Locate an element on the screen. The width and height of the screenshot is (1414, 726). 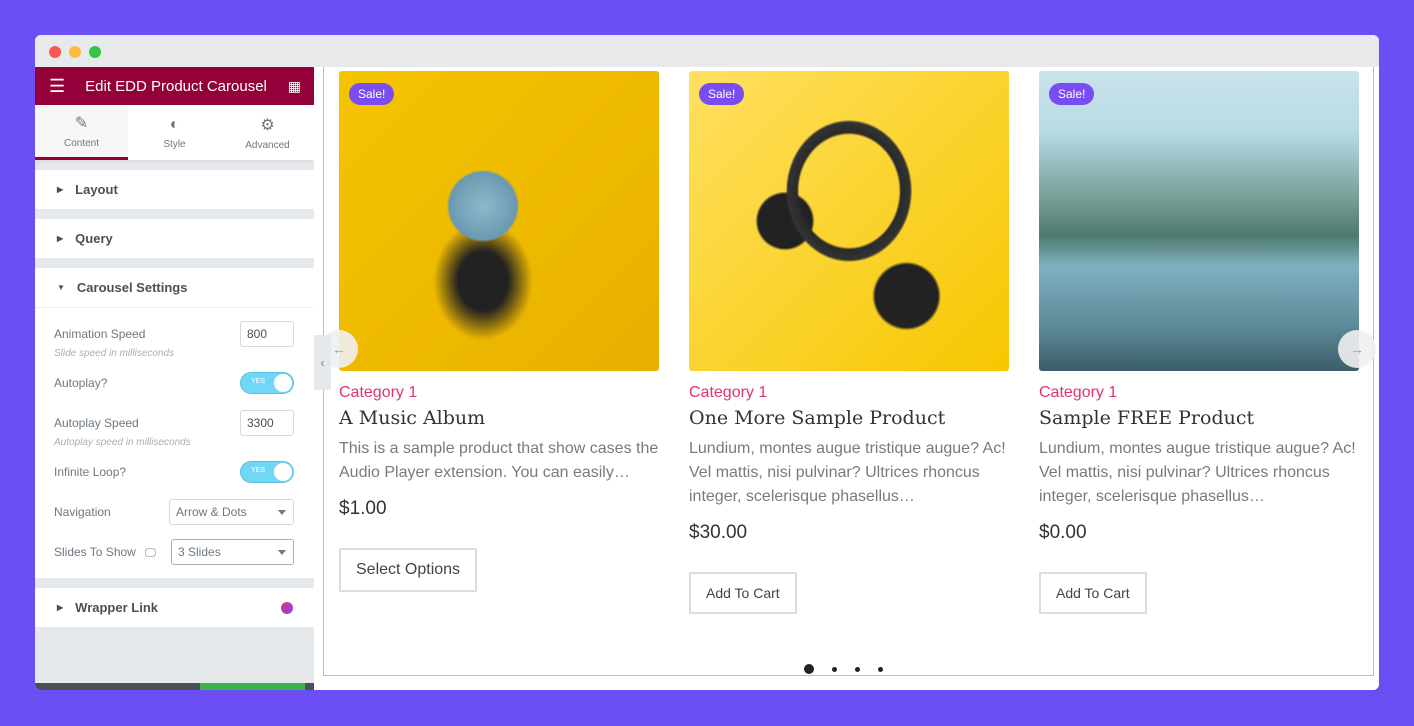
section-query: ▶ Query is located at coordinates (174, 238).